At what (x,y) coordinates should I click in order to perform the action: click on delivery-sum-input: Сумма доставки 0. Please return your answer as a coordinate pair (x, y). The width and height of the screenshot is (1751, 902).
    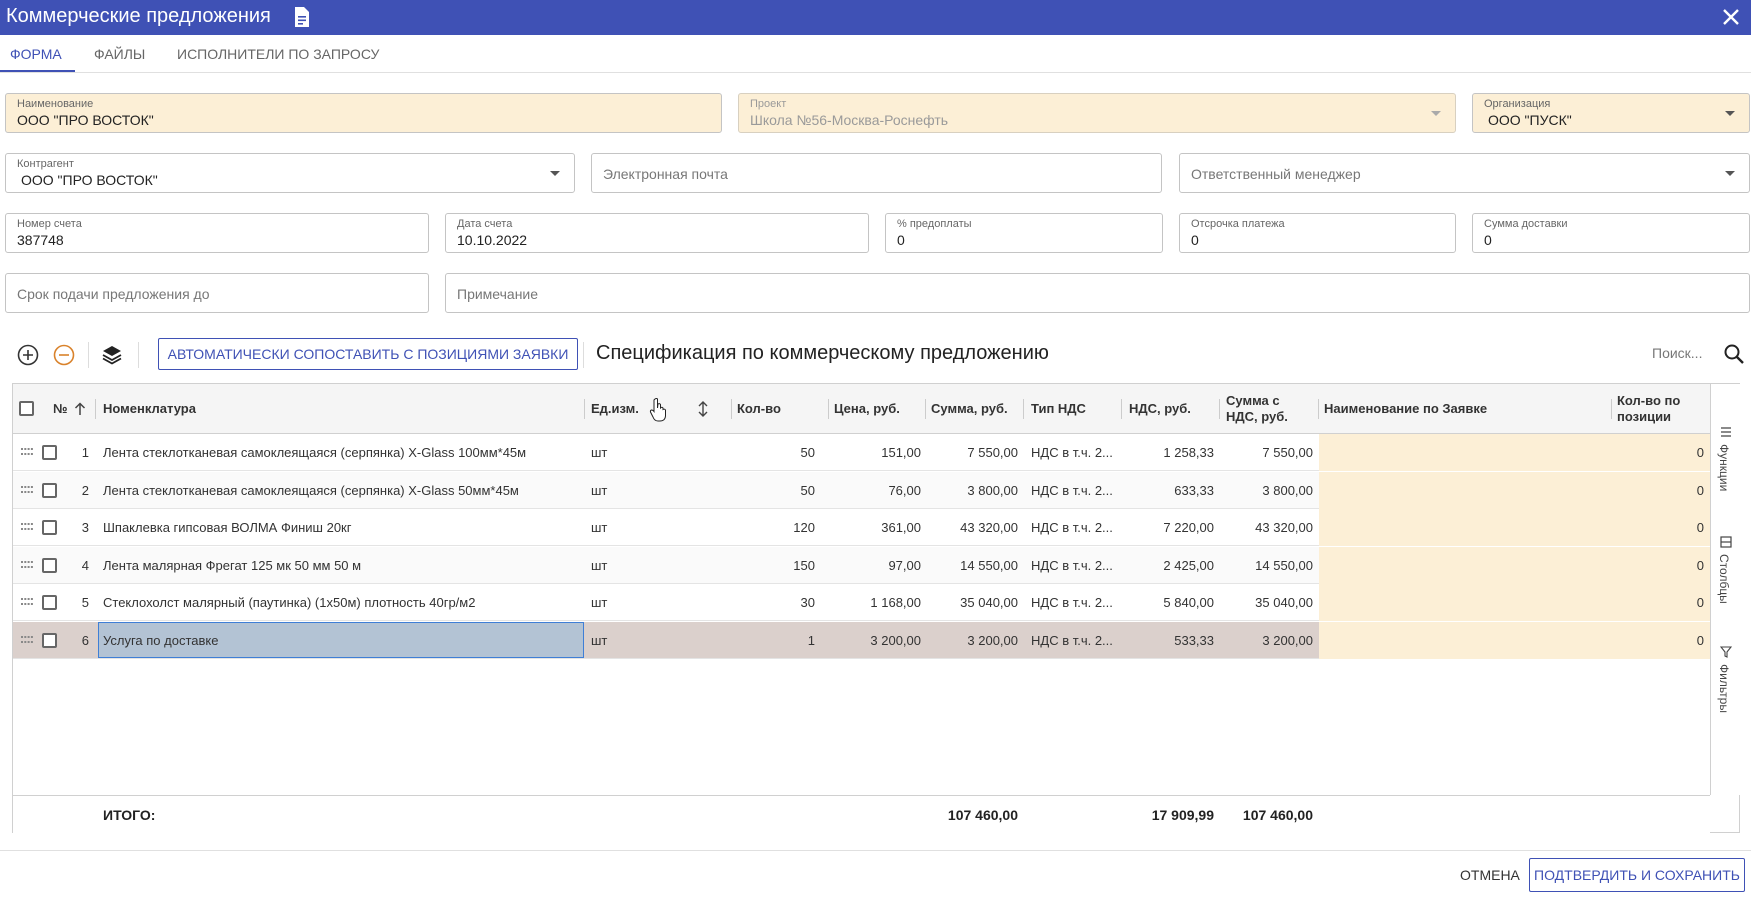
    Looking at the image, I should click on (1611, 233).